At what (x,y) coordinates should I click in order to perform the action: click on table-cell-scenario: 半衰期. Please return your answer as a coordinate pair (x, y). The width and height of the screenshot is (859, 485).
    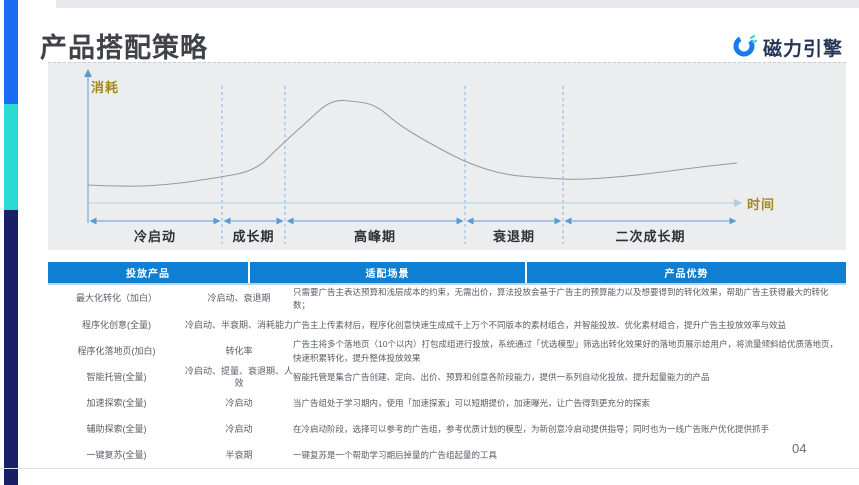
    Looking at the image, I should click on (239, 454).